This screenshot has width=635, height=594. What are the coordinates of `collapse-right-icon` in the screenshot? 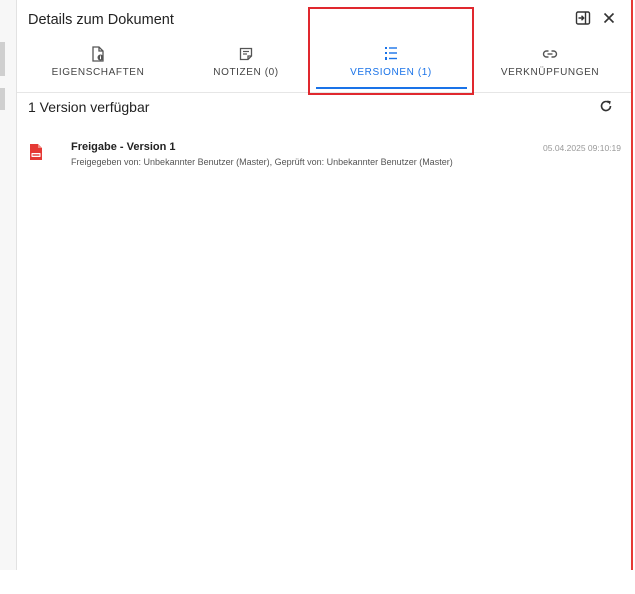 It's located at (583, 20).